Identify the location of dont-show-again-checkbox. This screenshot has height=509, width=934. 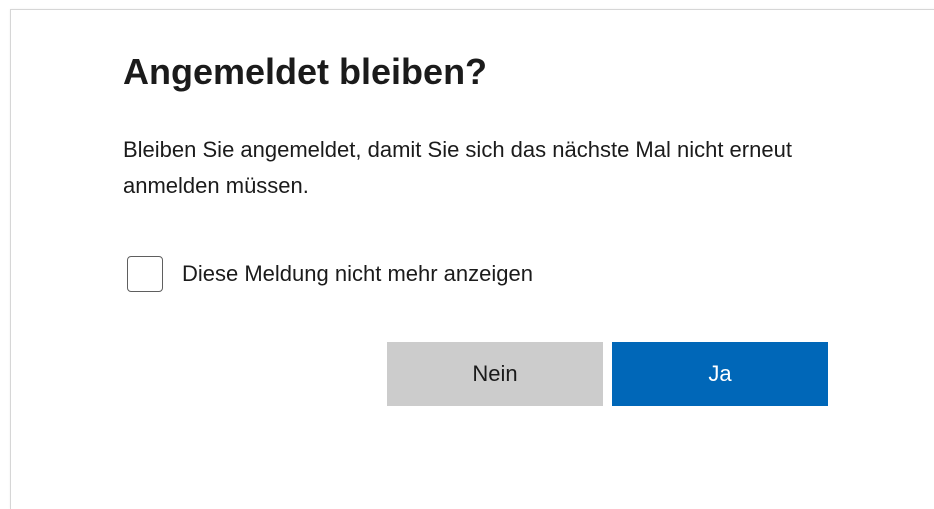
(145, 274).